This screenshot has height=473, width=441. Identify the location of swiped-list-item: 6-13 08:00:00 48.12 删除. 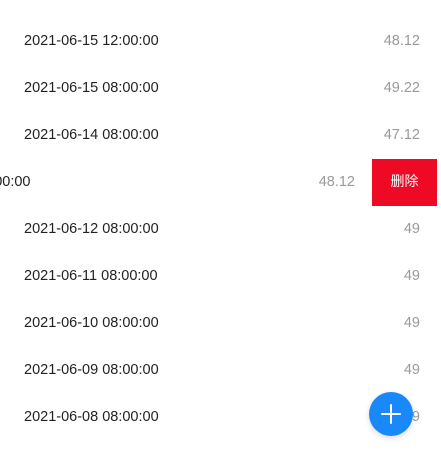
(220, 182).